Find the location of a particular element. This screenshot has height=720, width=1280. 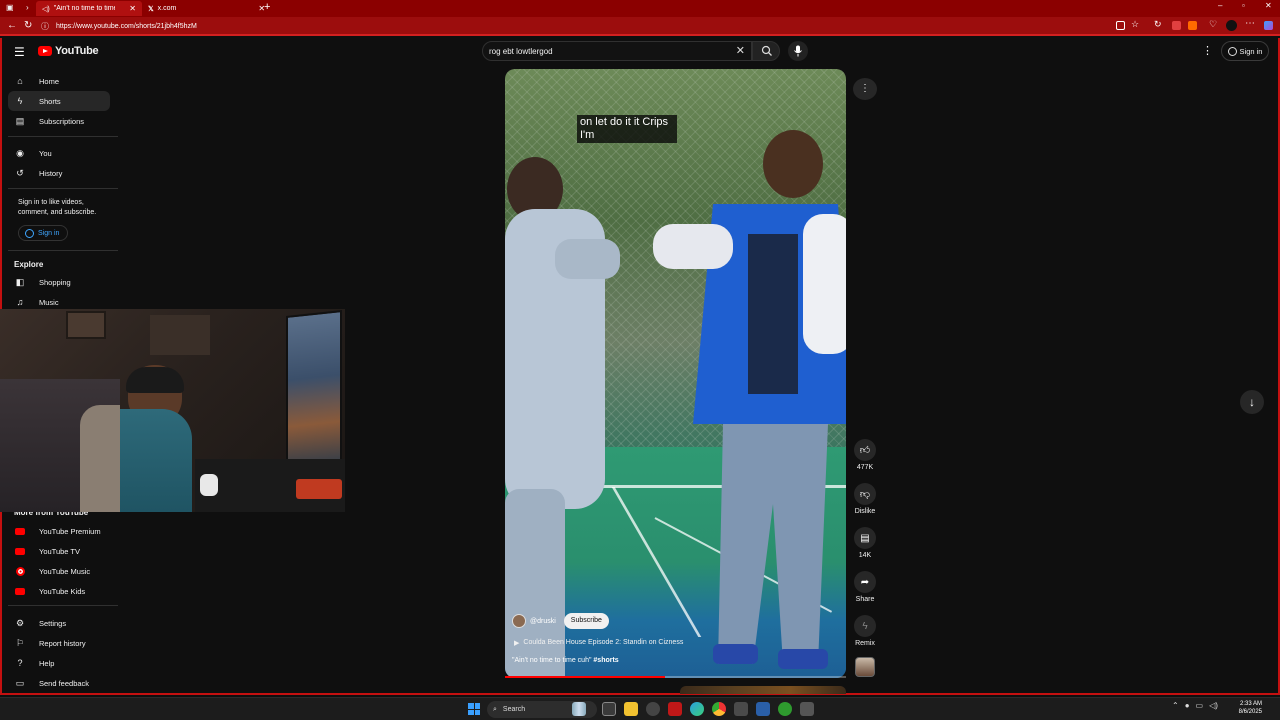

xbox-icon is located at coordinates (785, 709).